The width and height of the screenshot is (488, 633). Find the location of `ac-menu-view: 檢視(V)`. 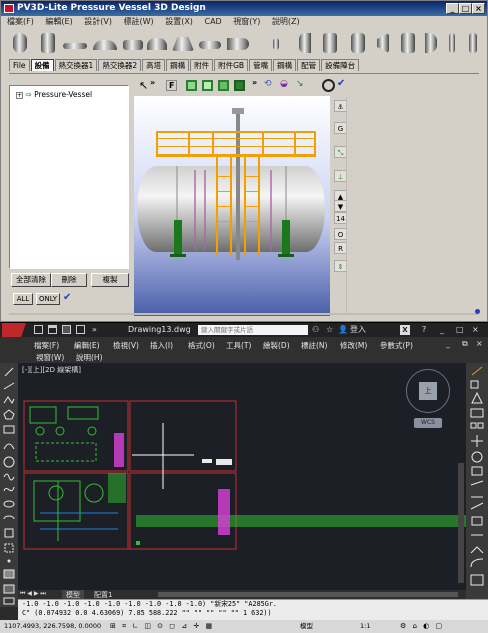

ac-menu-view: 檢視(V) is located at coordinates (126, 345).